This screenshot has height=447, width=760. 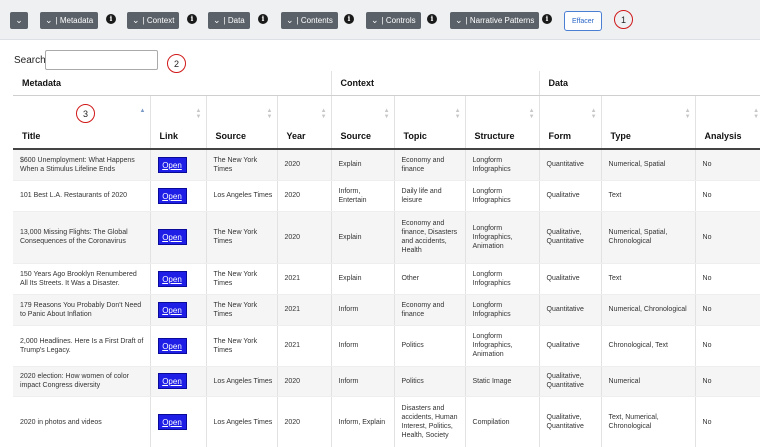 I want to click on column-header-source: ▲ ▼ Source, so click(x=242, y=122).